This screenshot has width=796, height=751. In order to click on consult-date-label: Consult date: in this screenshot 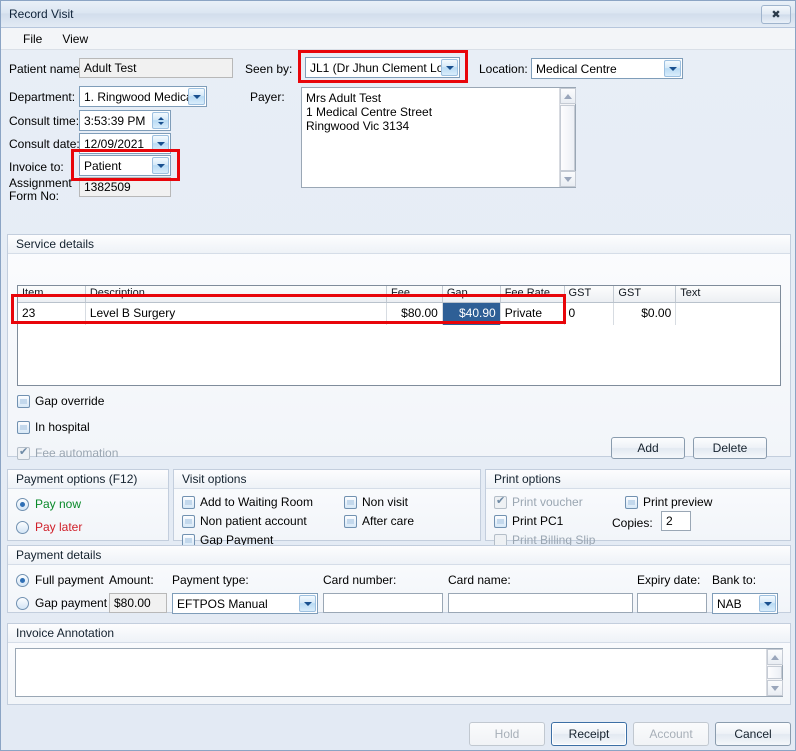, I will do `click(44, 144)`.